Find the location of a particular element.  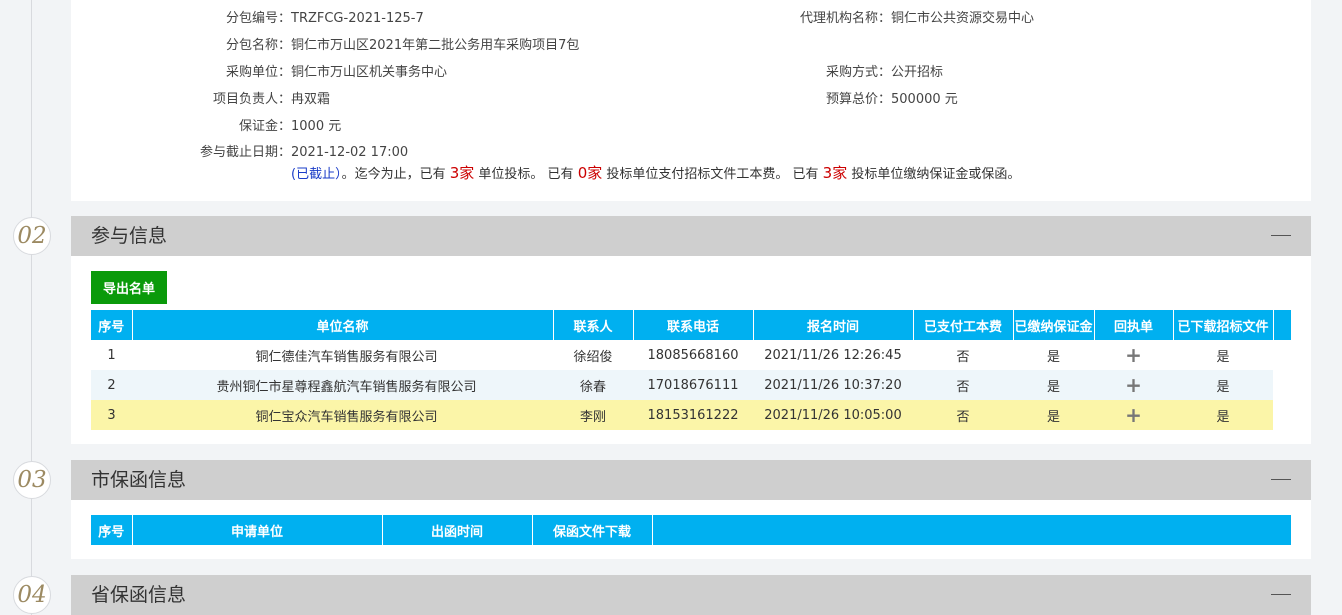

paid-count: 0家 is located at coordinates (590, 173).